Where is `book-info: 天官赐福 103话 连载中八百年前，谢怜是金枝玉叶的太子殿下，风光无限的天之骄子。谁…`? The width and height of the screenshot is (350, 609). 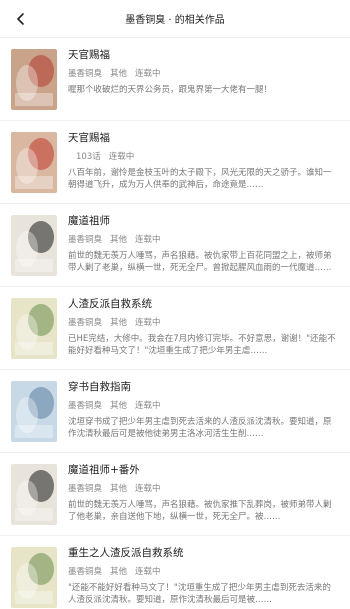 book-info: 天官赐福 103话 连载中八百年前，谢怜是金枝玉叶的太子殿下，风光无限的天之骄子。谁… is located at coordinates (202, 161).